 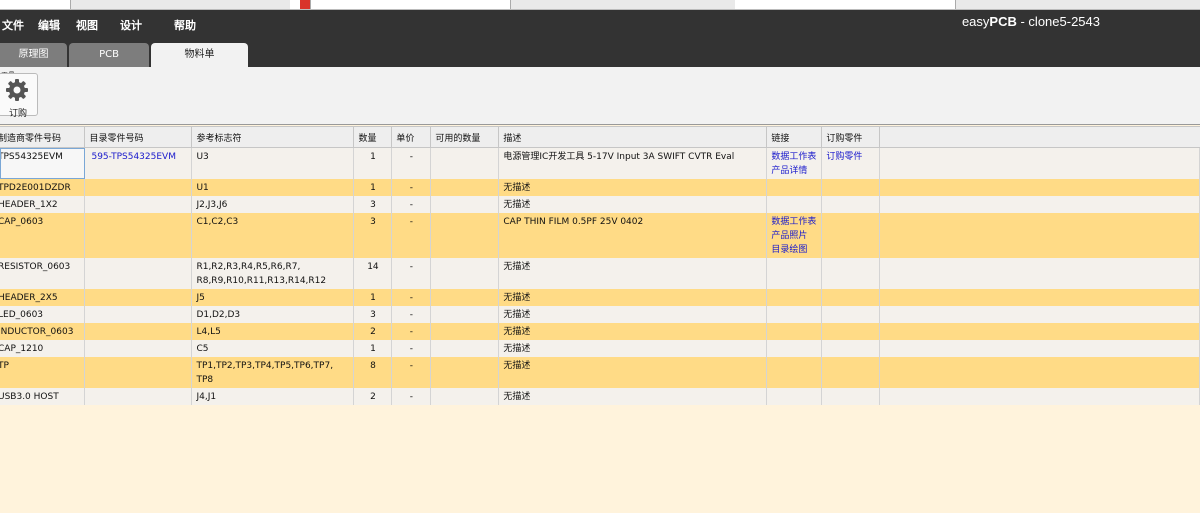 What do you see at coordinates (273, 235) in the screenshot?
I see `cell-refdes: C1,C2,C3` at bounding box center [273, 235].